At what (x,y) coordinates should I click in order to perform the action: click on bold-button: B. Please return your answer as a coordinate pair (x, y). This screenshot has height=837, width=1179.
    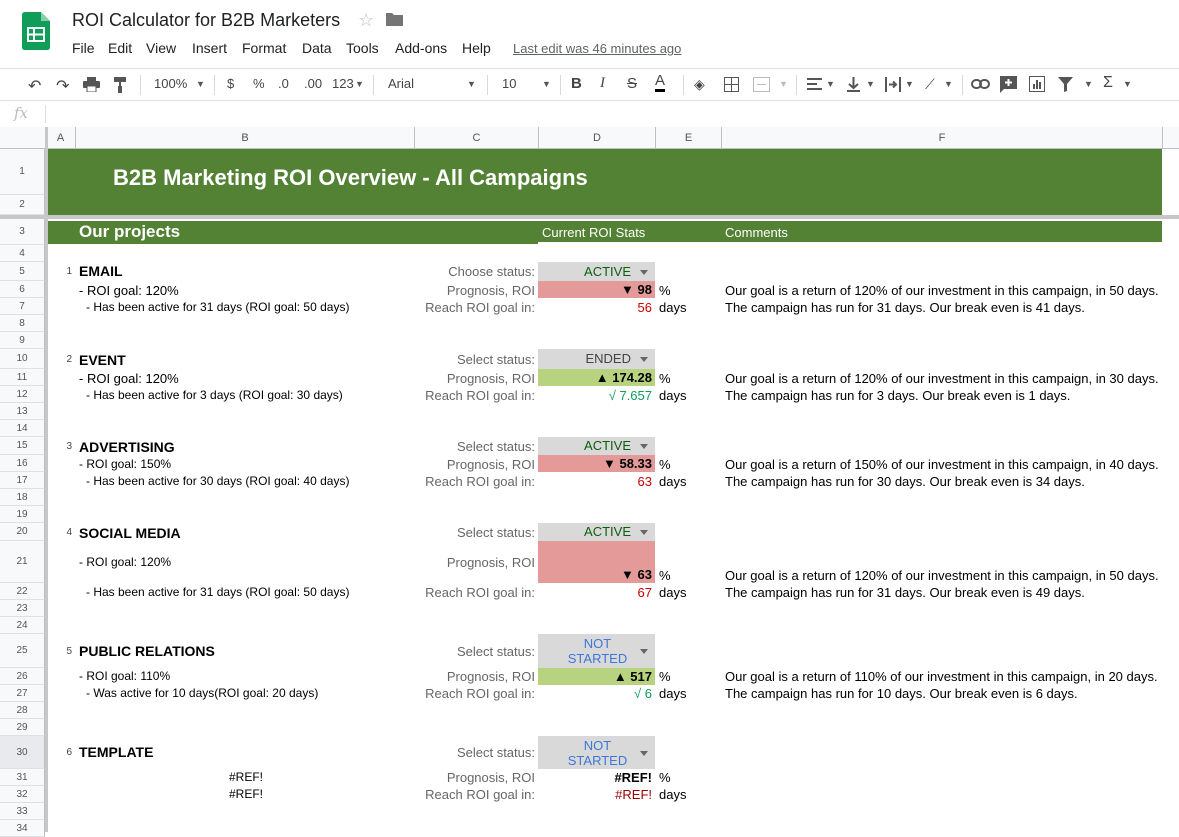
    Looking at the image, I should click on (576, 83).